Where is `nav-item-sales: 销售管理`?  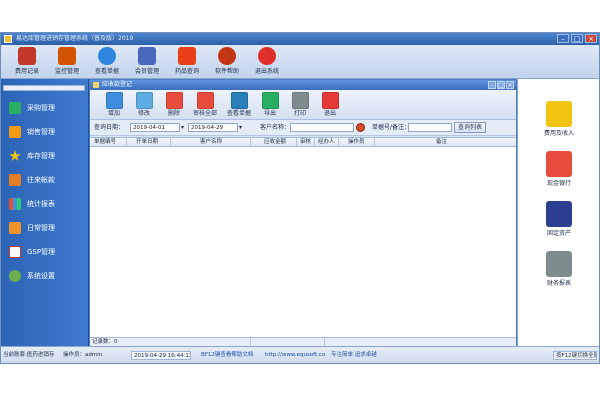
nav-item-sales: 销售管理 is located at coordinates (45, 132).